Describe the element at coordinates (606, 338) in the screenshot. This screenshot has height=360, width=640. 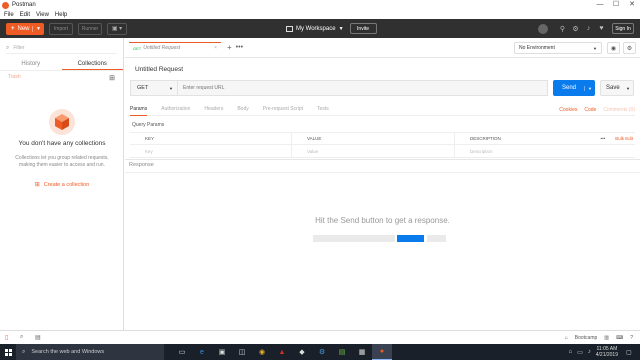
I see `layout-icon: ▥` at that location.